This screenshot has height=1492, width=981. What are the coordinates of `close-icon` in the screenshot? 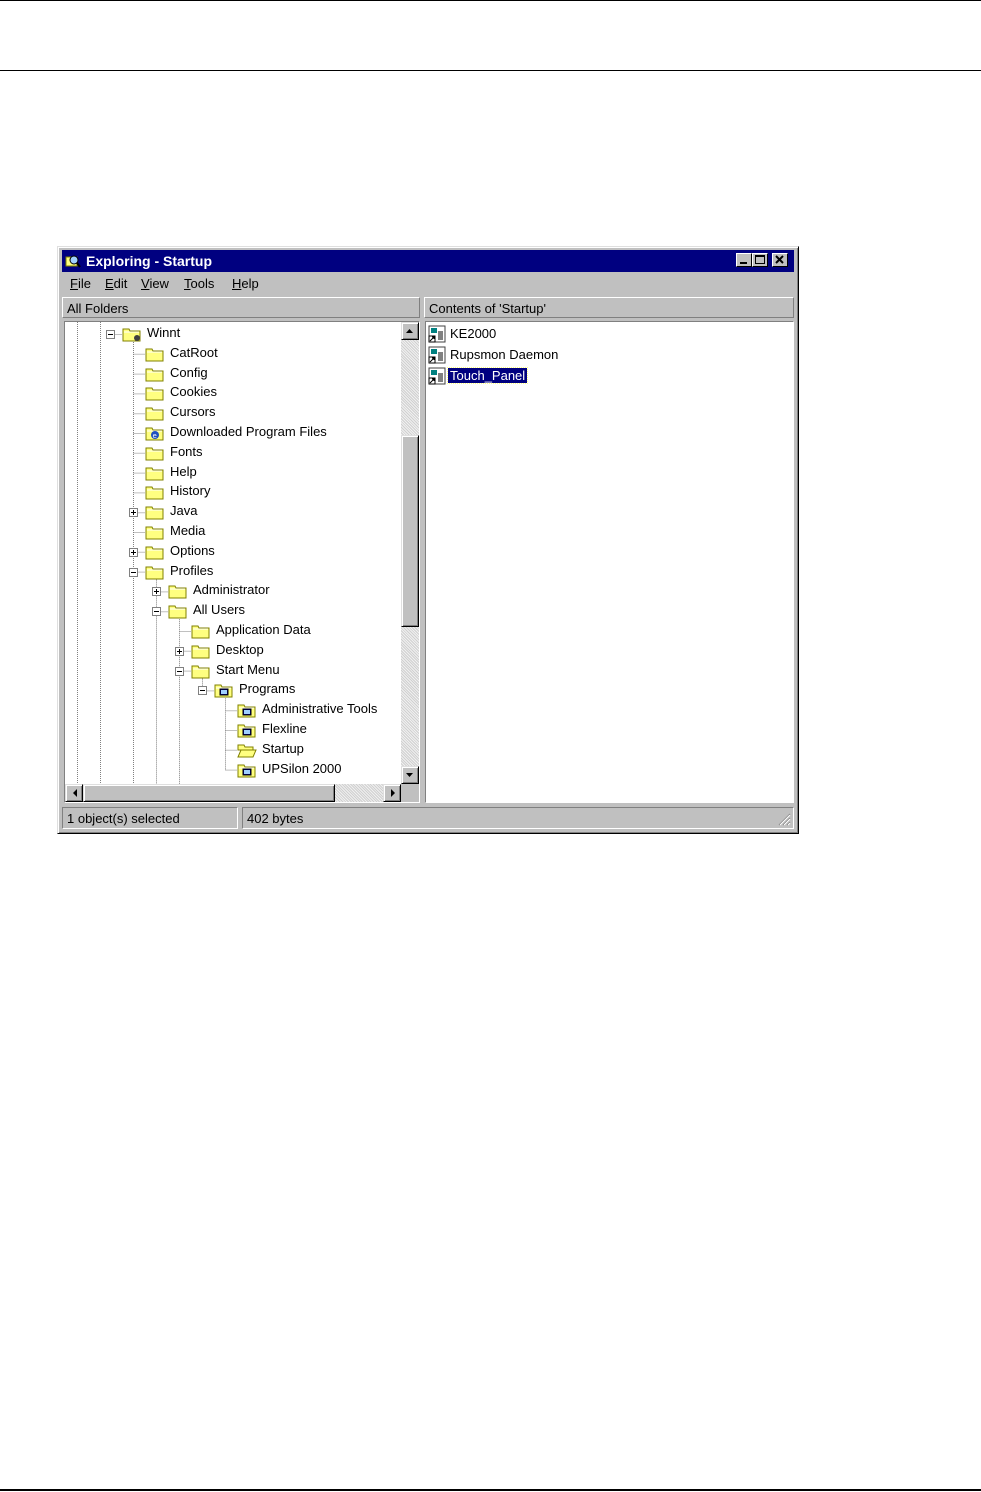 It's located at (779, 259).